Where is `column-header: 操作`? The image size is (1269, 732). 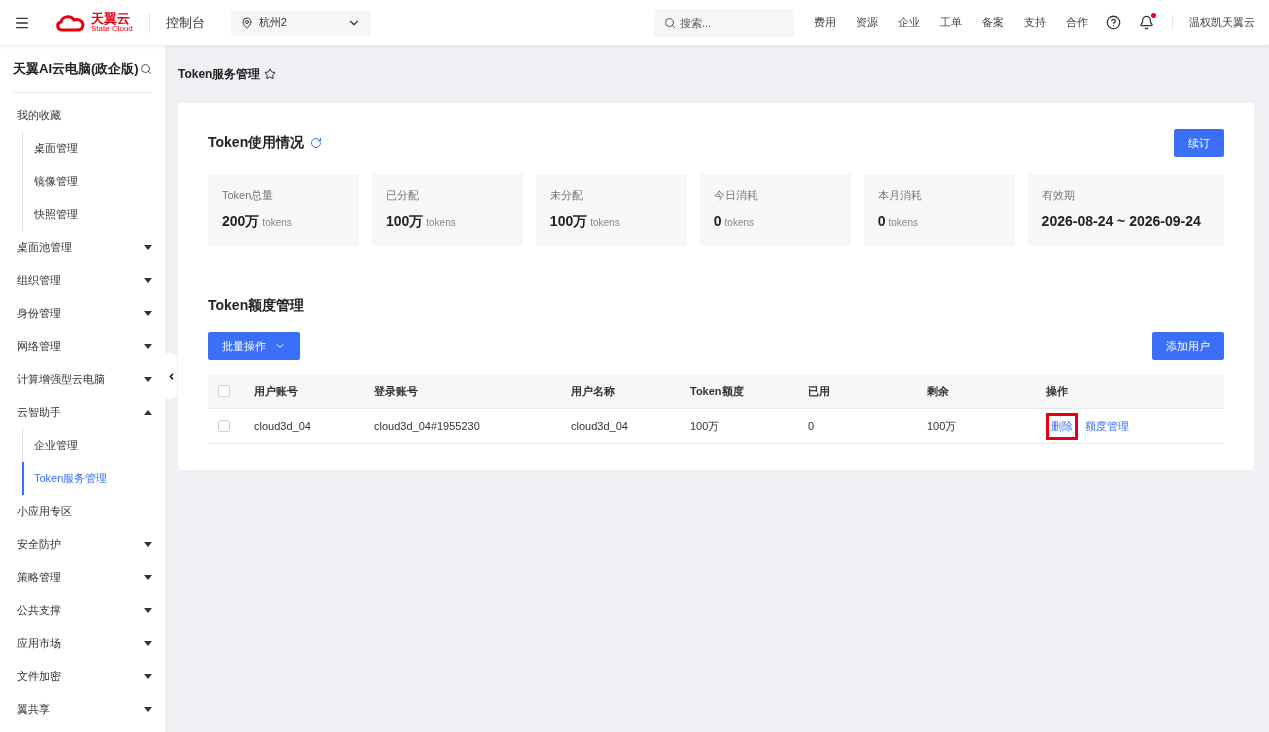
column-header: 操作 is located at coordinates (1057, 391).